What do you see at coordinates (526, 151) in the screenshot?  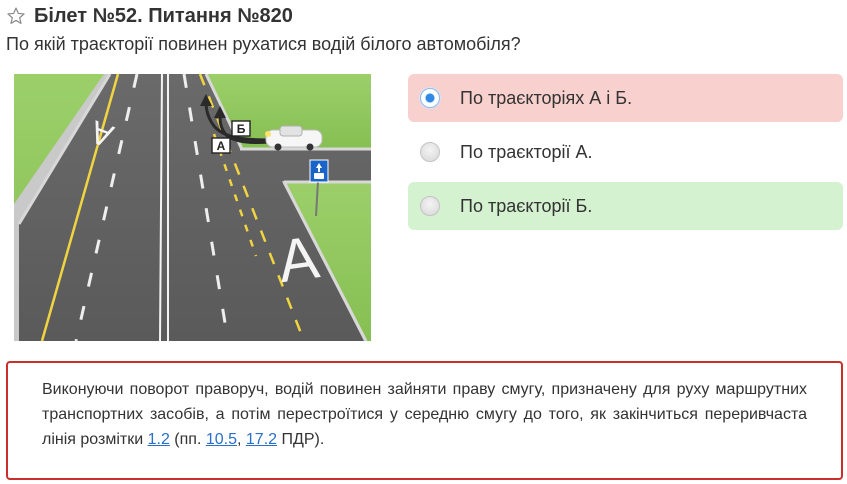 I see `answer-label: По траєкторії А.` at bounding box center [526, 151].